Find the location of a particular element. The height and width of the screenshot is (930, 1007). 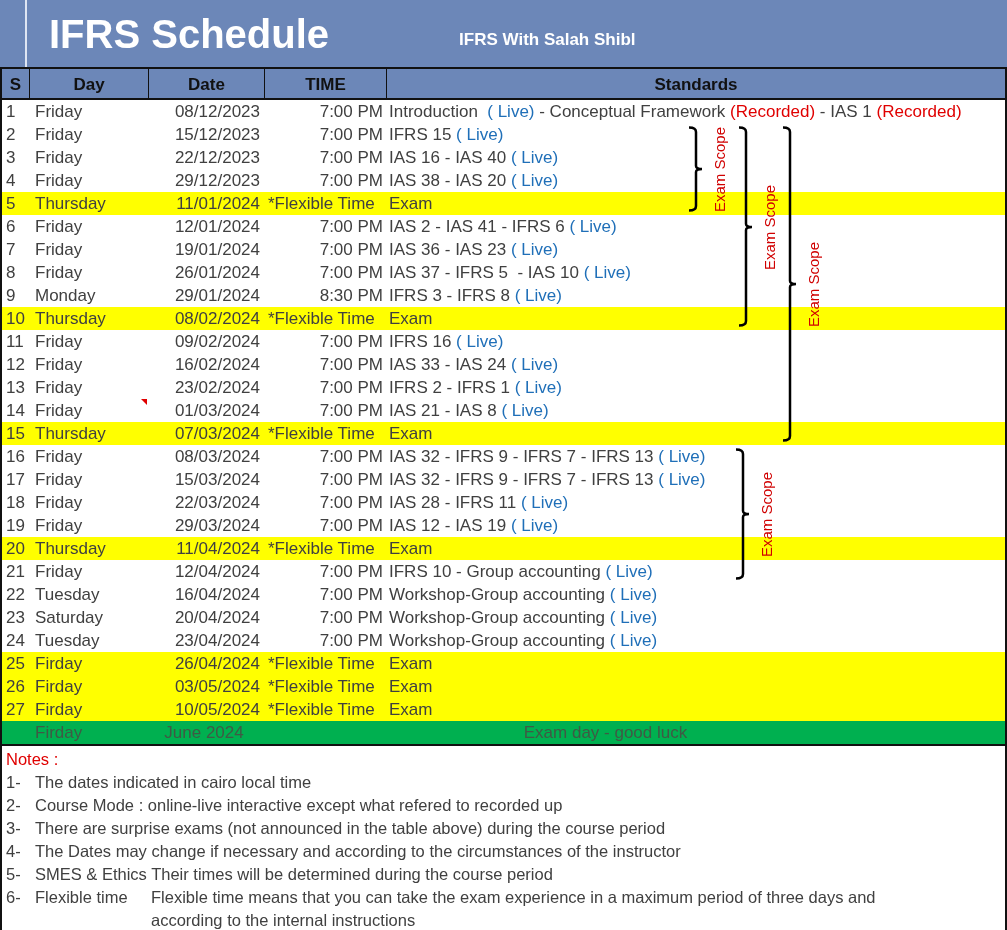

date-cell: 12/01/2024 is located at coordinates (217, 226).